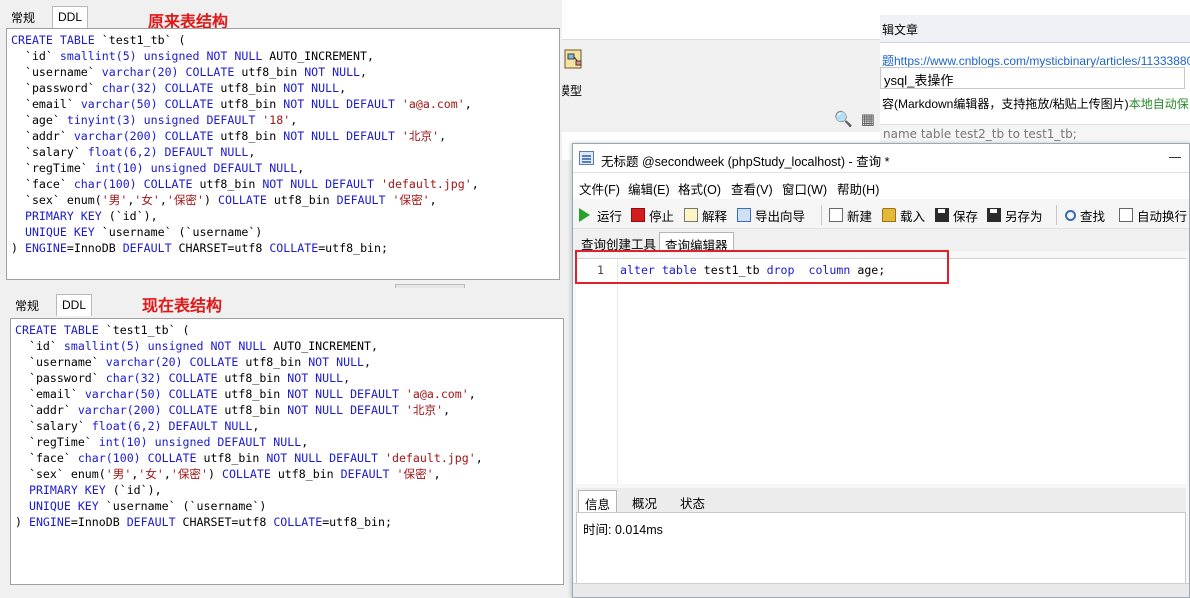 Image resolution: width=1190 pixels, height=598 pixels. Describe the element at coordinates (691, 215) in the screenshot. I see `explain-icon` at that location.